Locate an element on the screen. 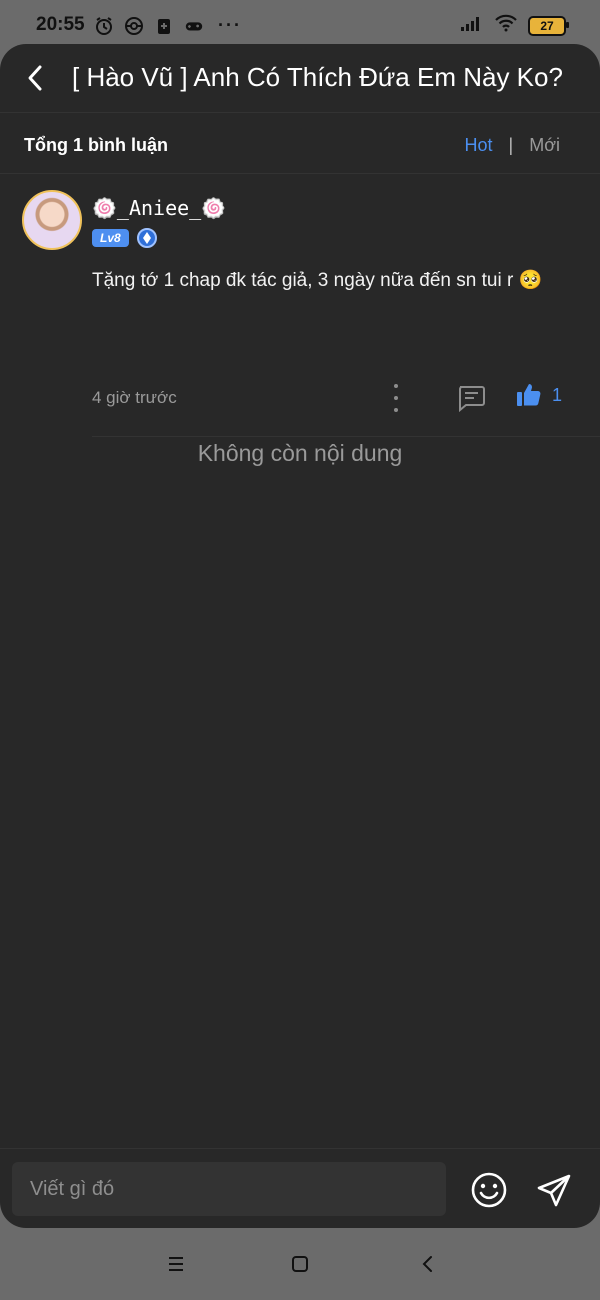  system-back-button is located at coordinates (428, 1264).